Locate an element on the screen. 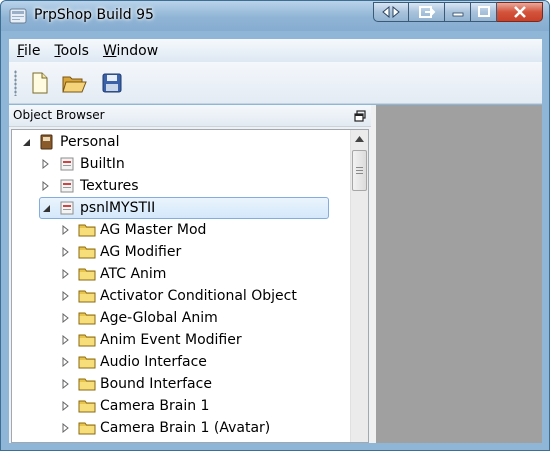 This screenshot has height=451, width=550. tree-item: Activator Conditional Object is located at coordinates (178, 296).